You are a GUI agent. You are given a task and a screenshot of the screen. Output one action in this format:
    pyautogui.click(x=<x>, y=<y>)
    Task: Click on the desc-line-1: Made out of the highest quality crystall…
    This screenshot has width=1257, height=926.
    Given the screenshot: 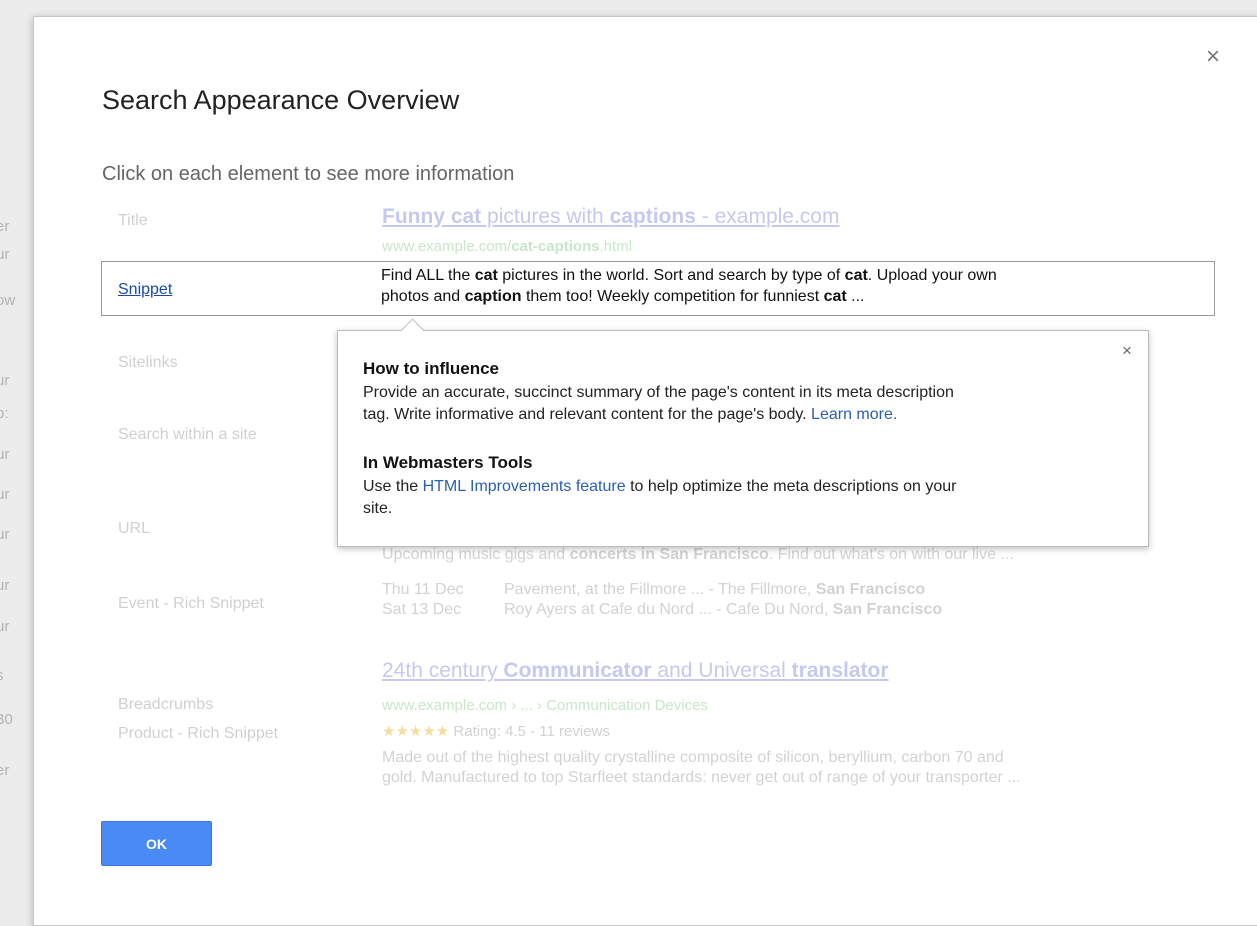 What is the action you would take?
    pyautogui.click(x=693, y=757)
    